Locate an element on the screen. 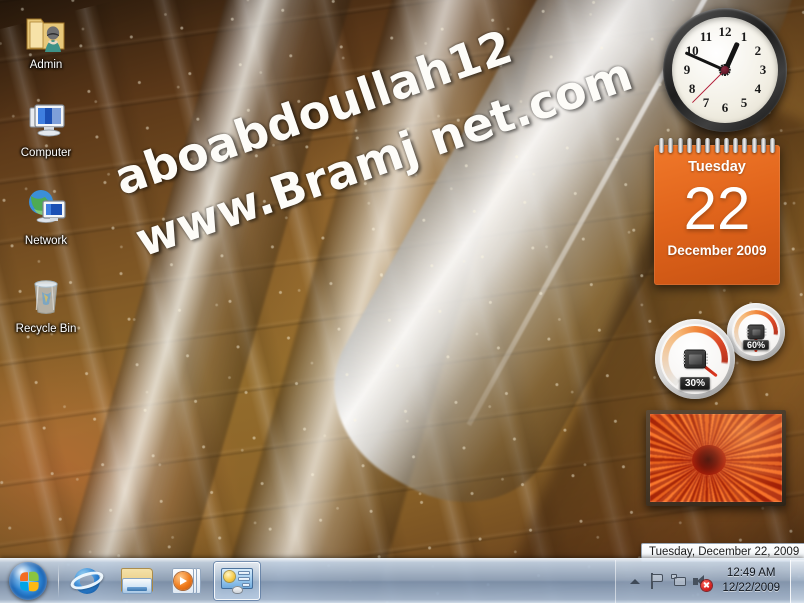 The height and width of the screenshot is (603, 804). desktop-icon-recycle-bin: Recycle Bin is located at coordinates (46, 305).